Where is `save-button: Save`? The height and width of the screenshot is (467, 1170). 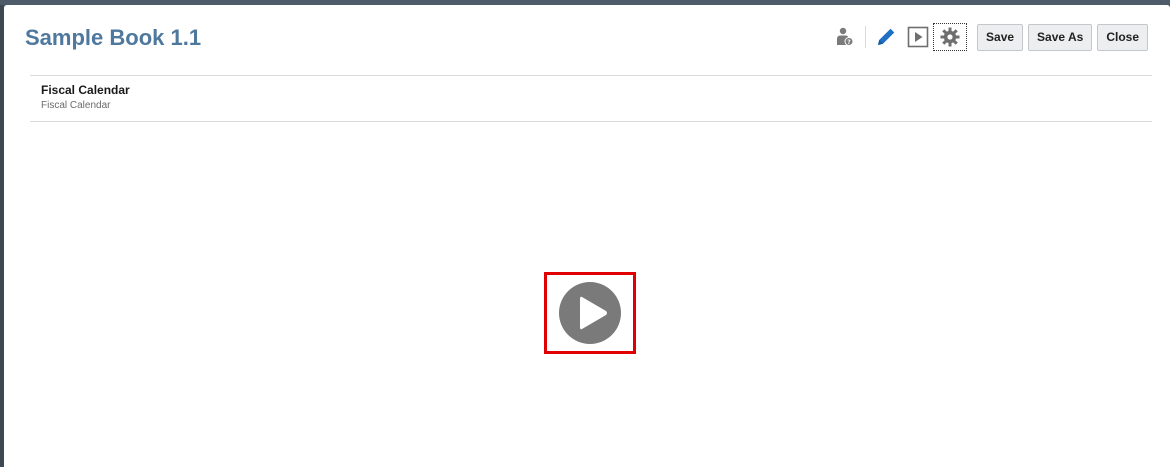
save-button: Save is located at coordinates (1000, 37).